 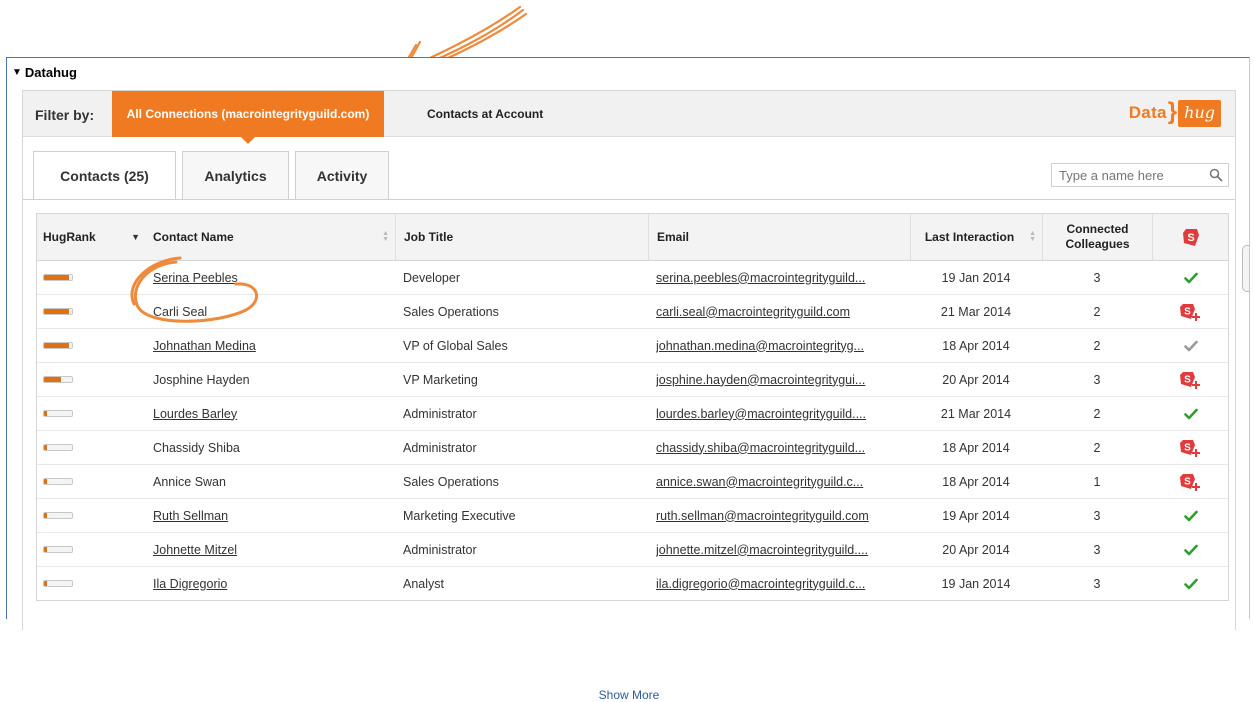 I want to click on side-scroll-handle, so click(x=1245, y=268).